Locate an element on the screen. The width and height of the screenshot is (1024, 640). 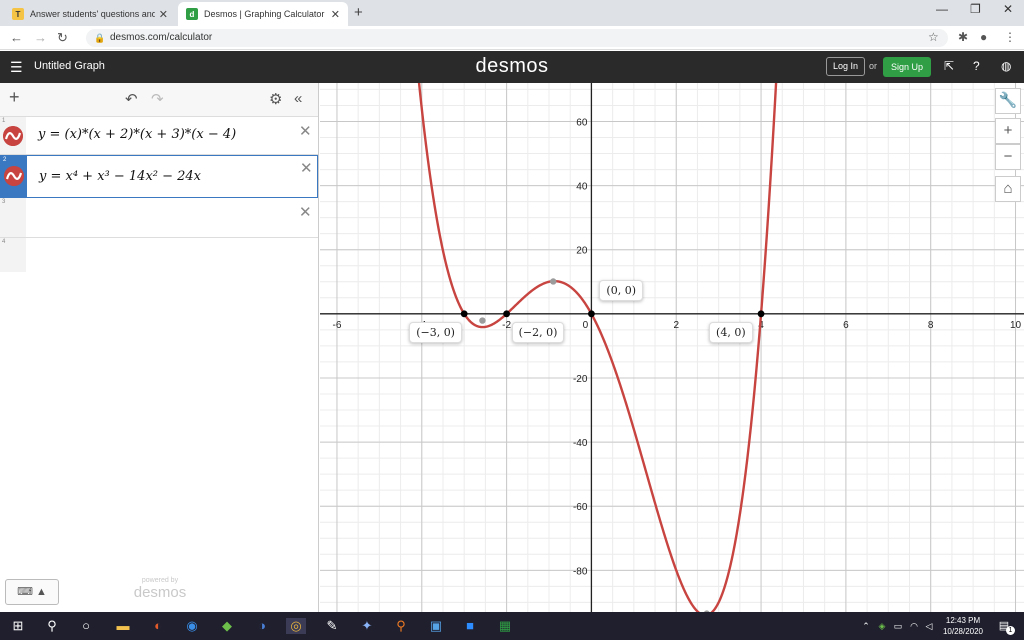
clock-time: 12:43 PM is located at coordinates (963, 620).